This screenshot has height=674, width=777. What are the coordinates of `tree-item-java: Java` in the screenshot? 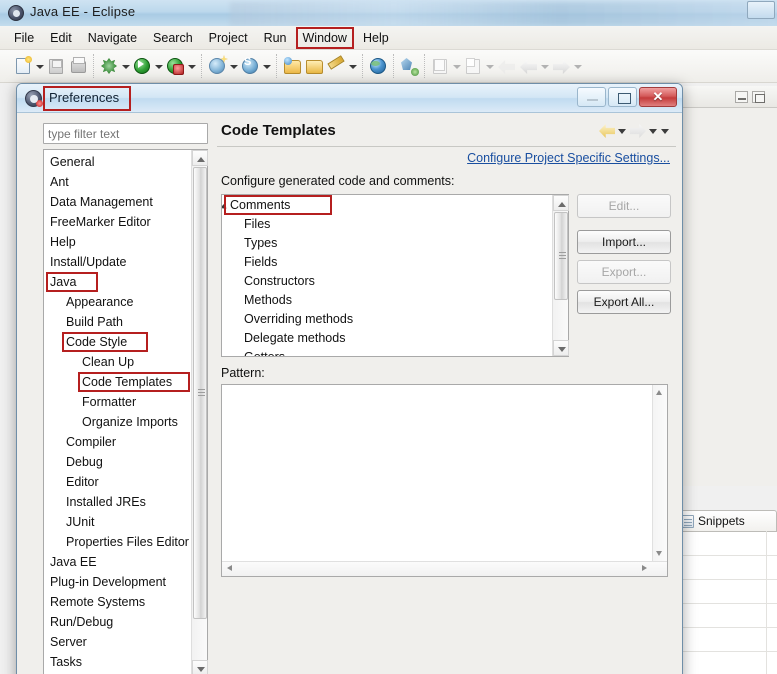 It's located at (117, 282).